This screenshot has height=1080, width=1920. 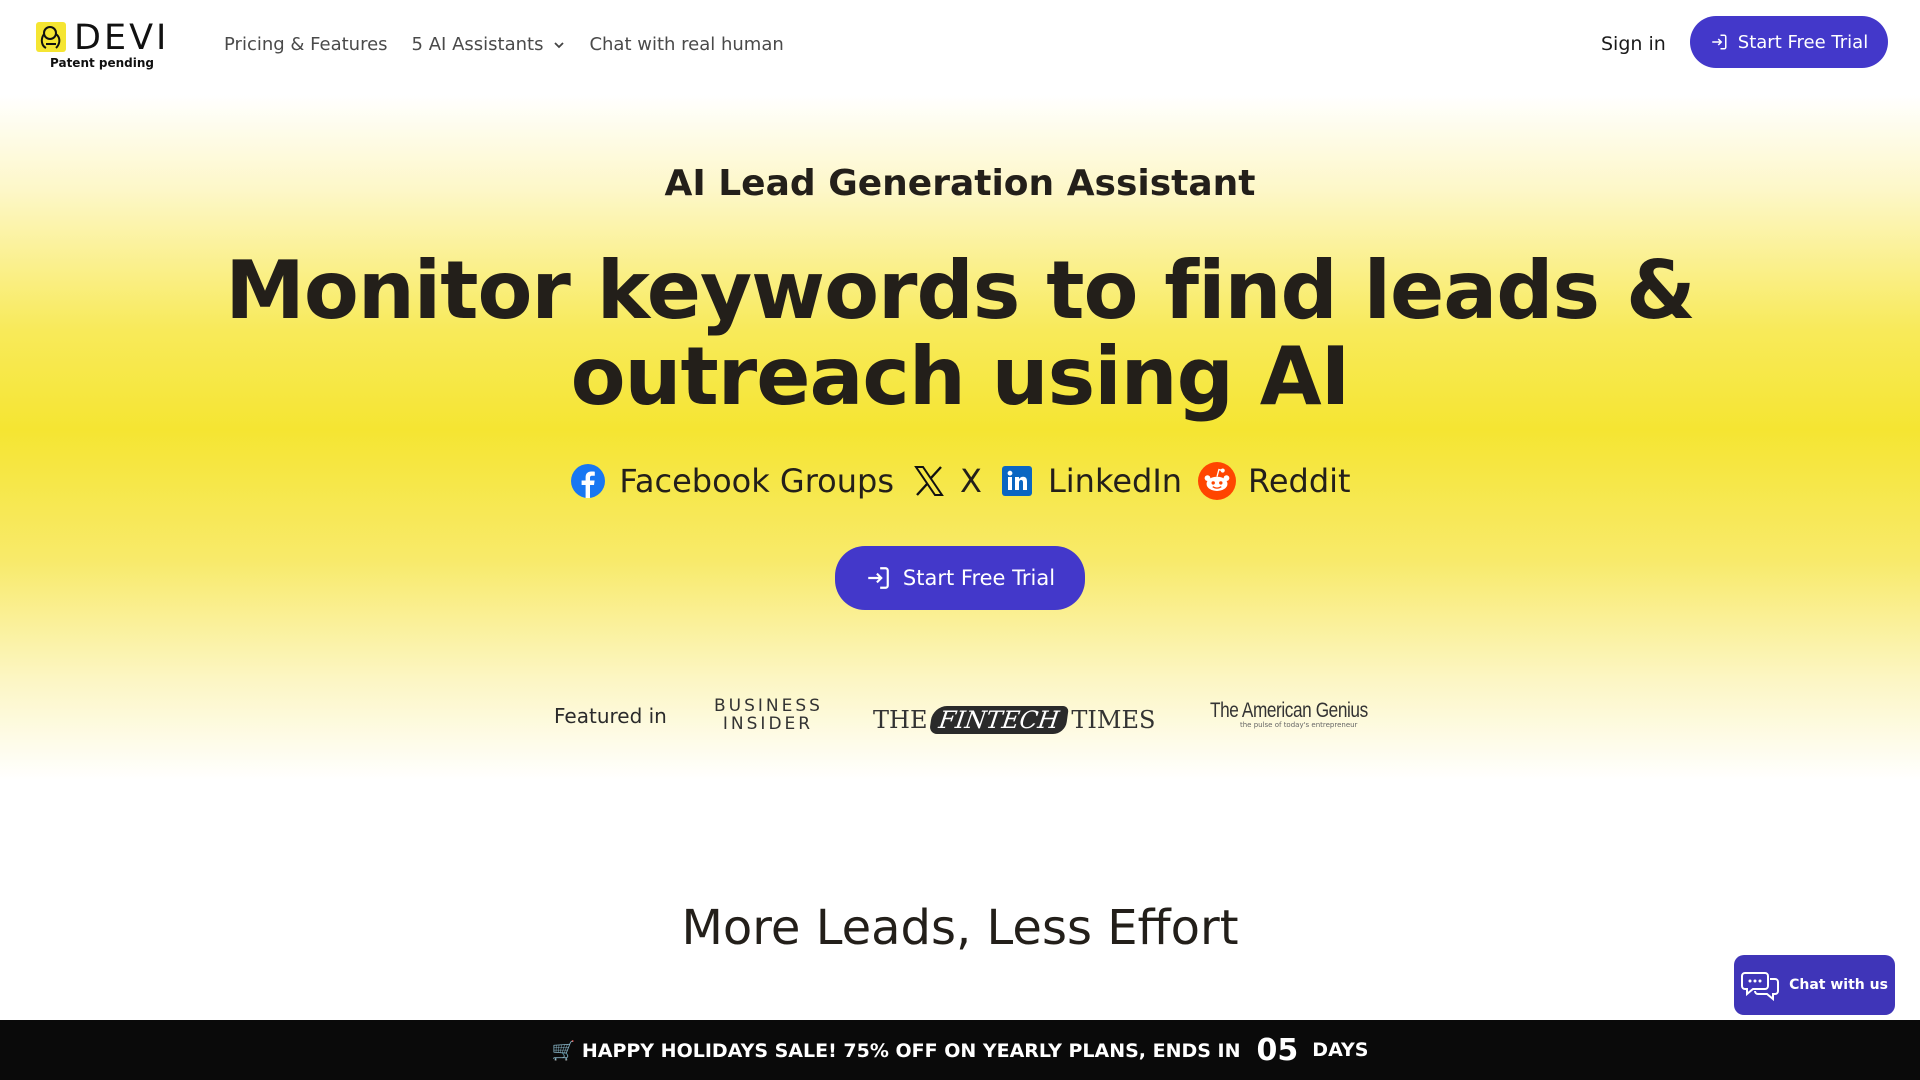 I want to click on platform-reddit-label: Reddit, so click(x=1299, y=481).